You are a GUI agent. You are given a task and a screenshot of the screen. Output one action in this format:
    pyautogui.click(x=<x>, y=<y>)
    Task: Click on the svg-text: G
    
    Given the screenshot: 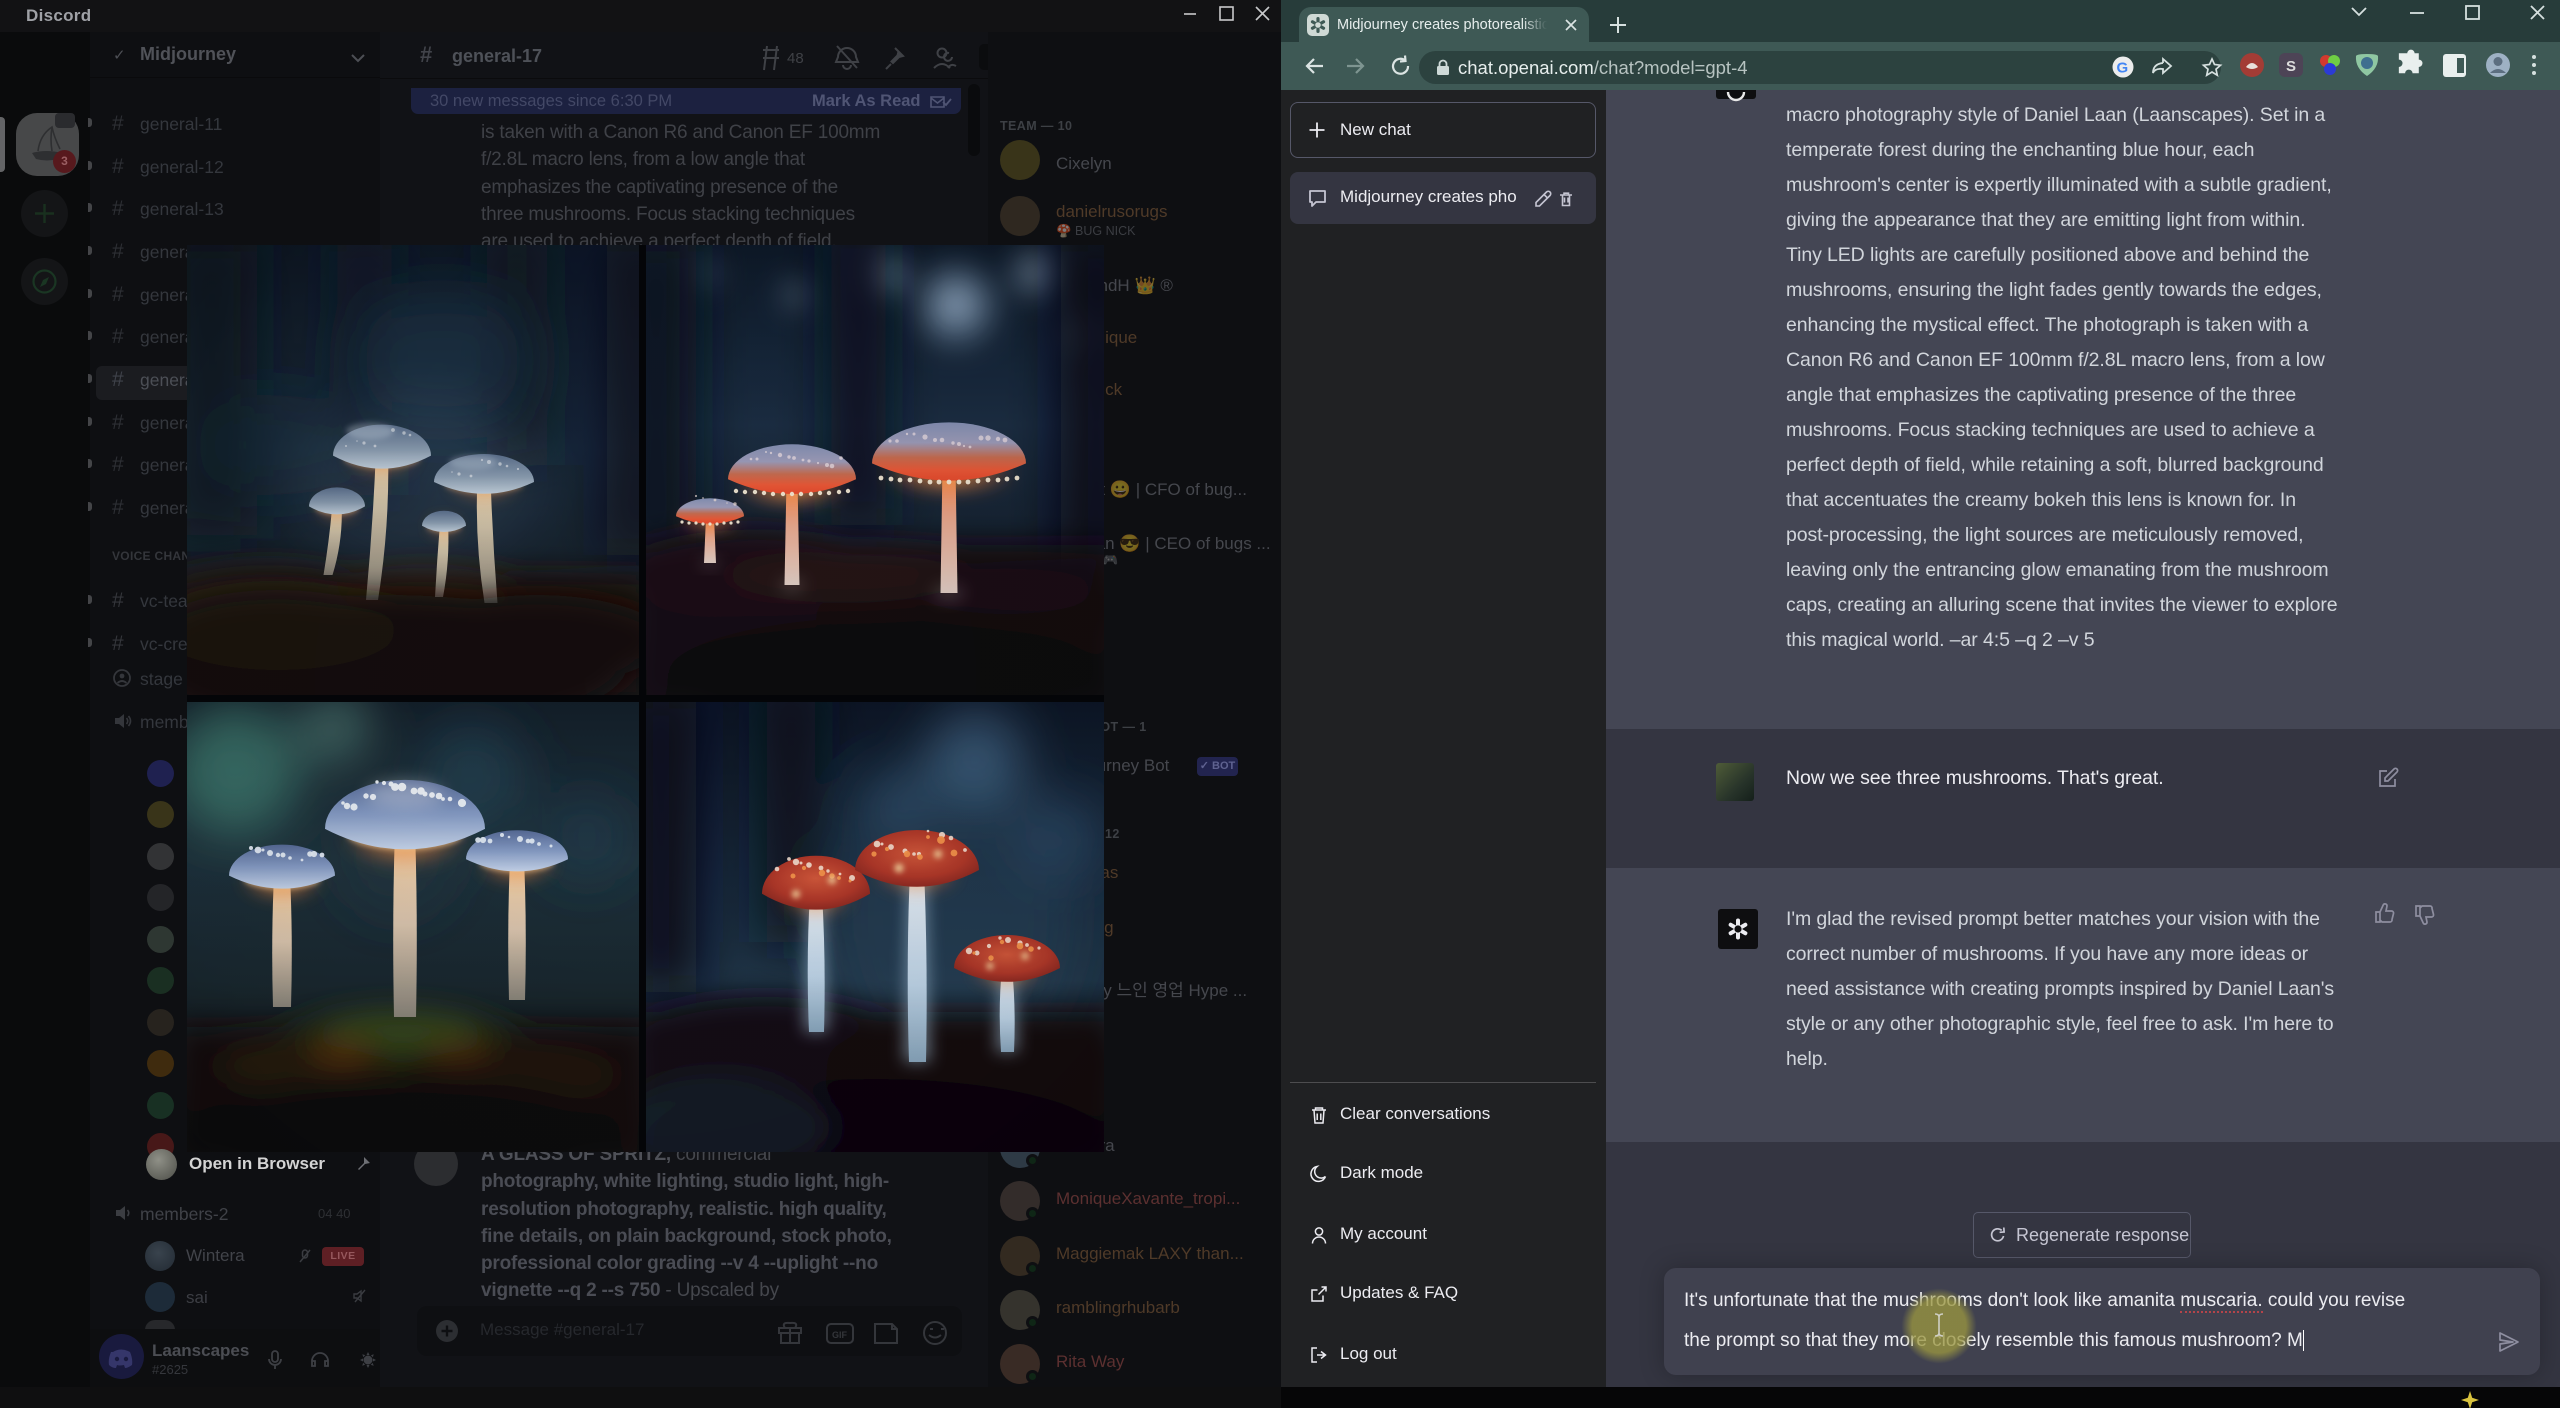 What is the action you would take?
    pyautogui.click(x=2123, y=68)
    